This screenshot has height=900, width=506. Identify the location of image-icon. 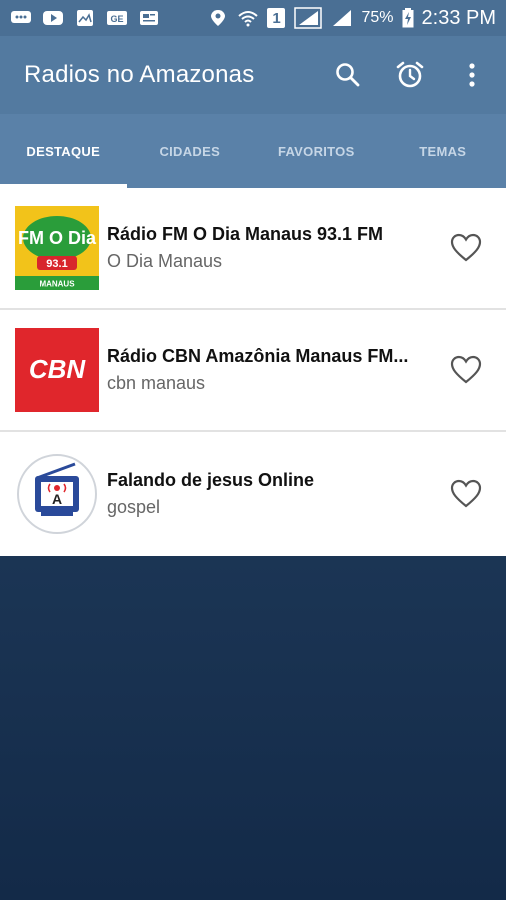
(85, 18).